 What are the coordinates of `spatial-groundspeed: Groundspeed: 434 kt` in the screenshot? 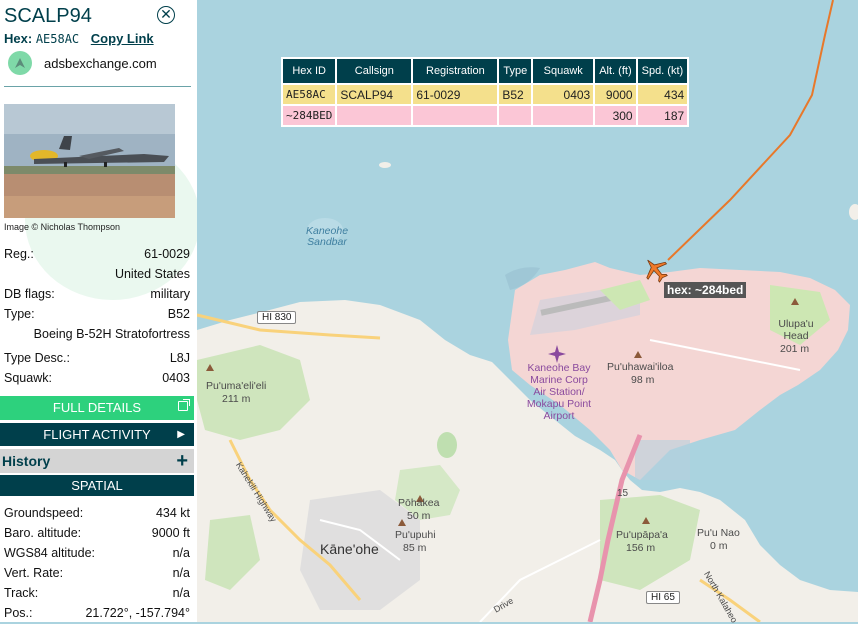 It's located at (97, 513).